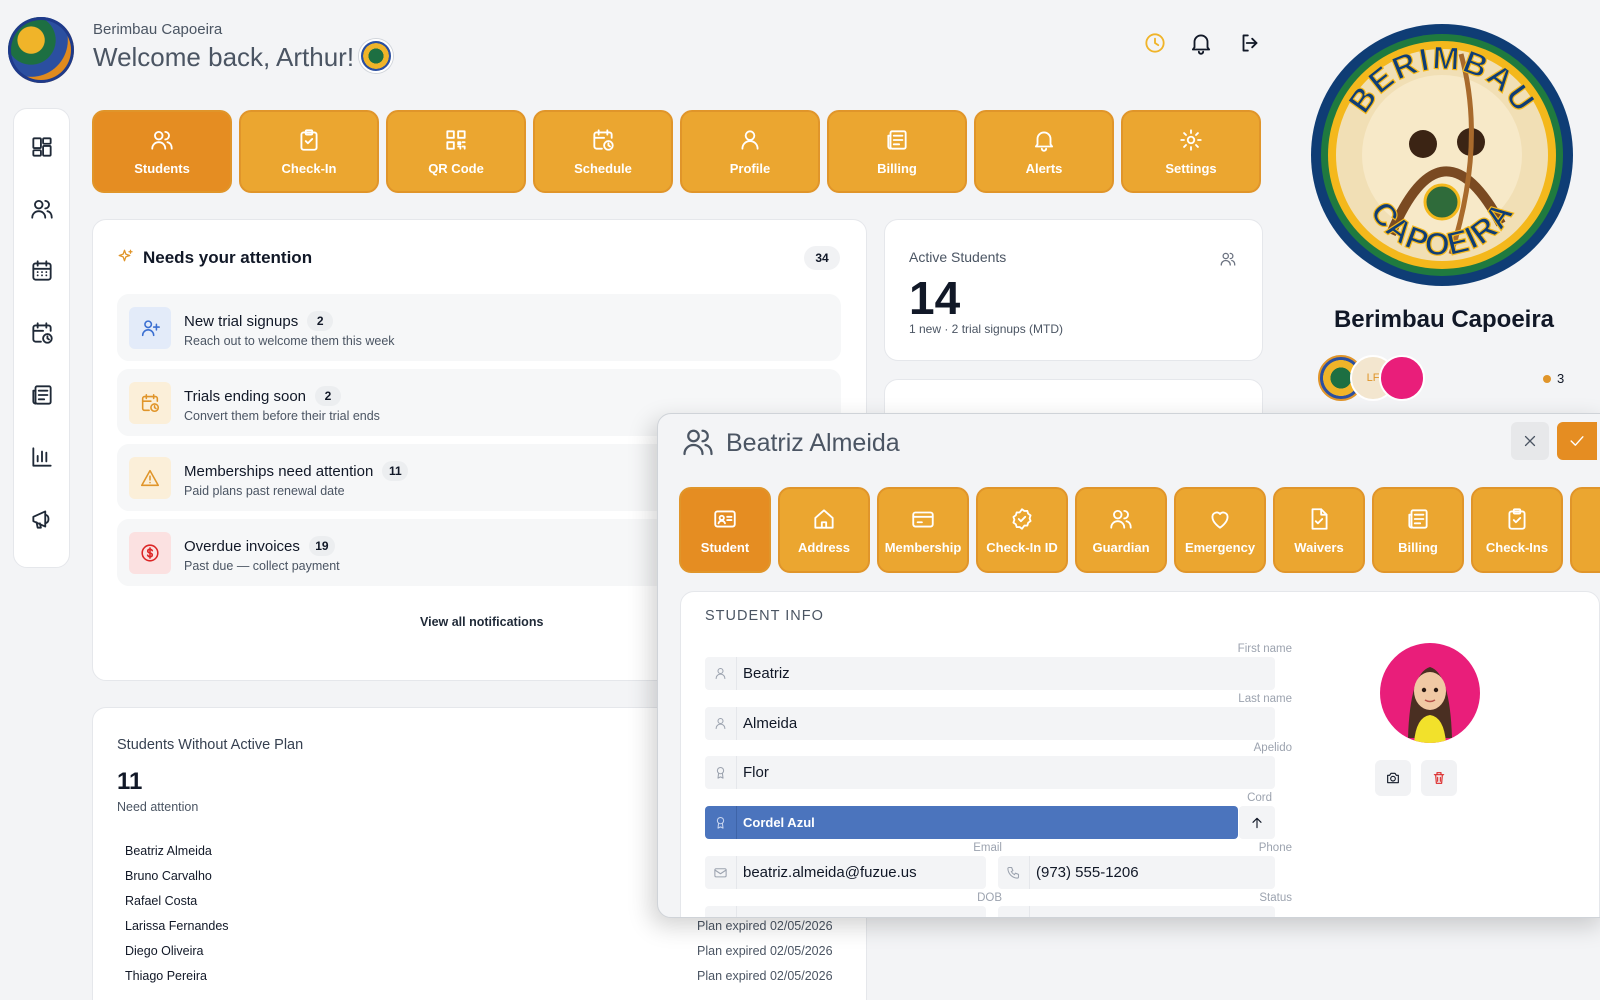  Describe the element at coordinates (456, 151) in the screenshot. I see `tile-qr-code: QR Code` at that location.